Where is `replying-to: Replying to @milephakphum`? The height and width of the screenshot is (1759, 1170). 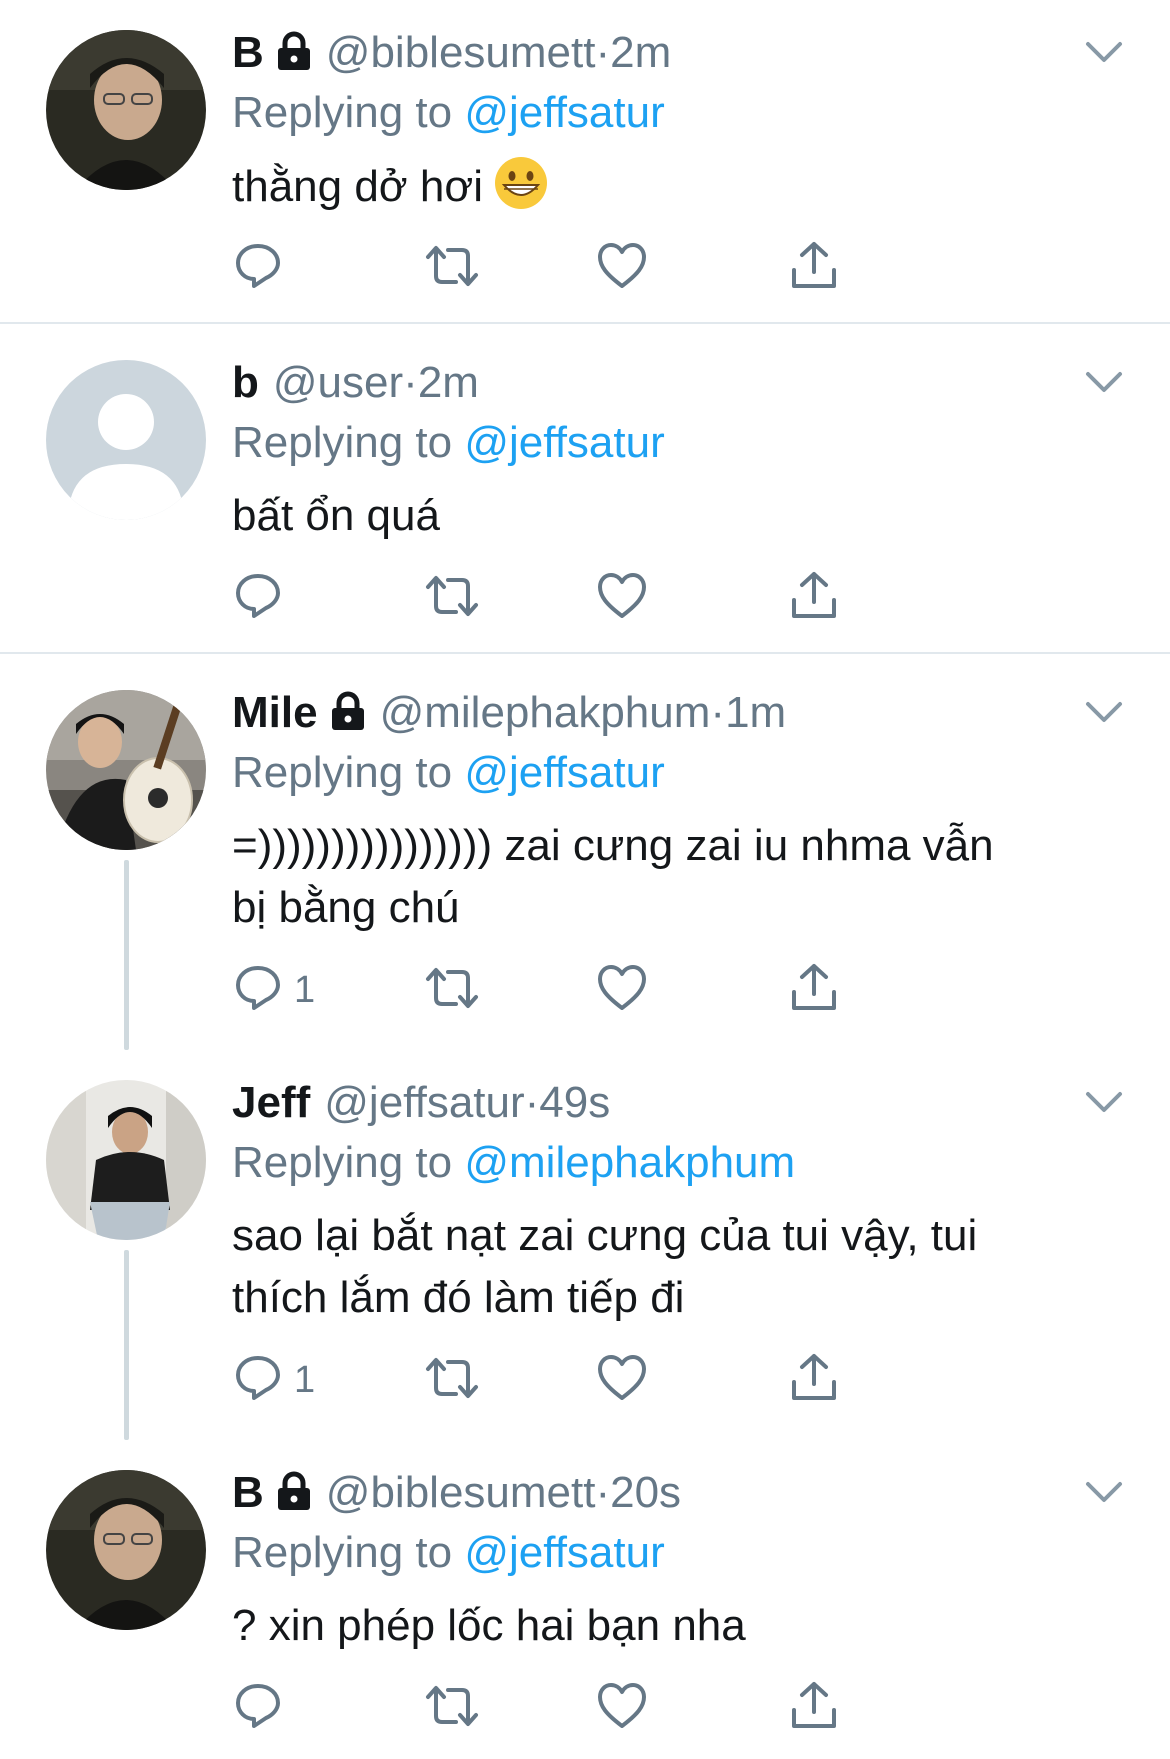
replying-to: Replying to @milephakphum is located at coordinates (513, 1163).